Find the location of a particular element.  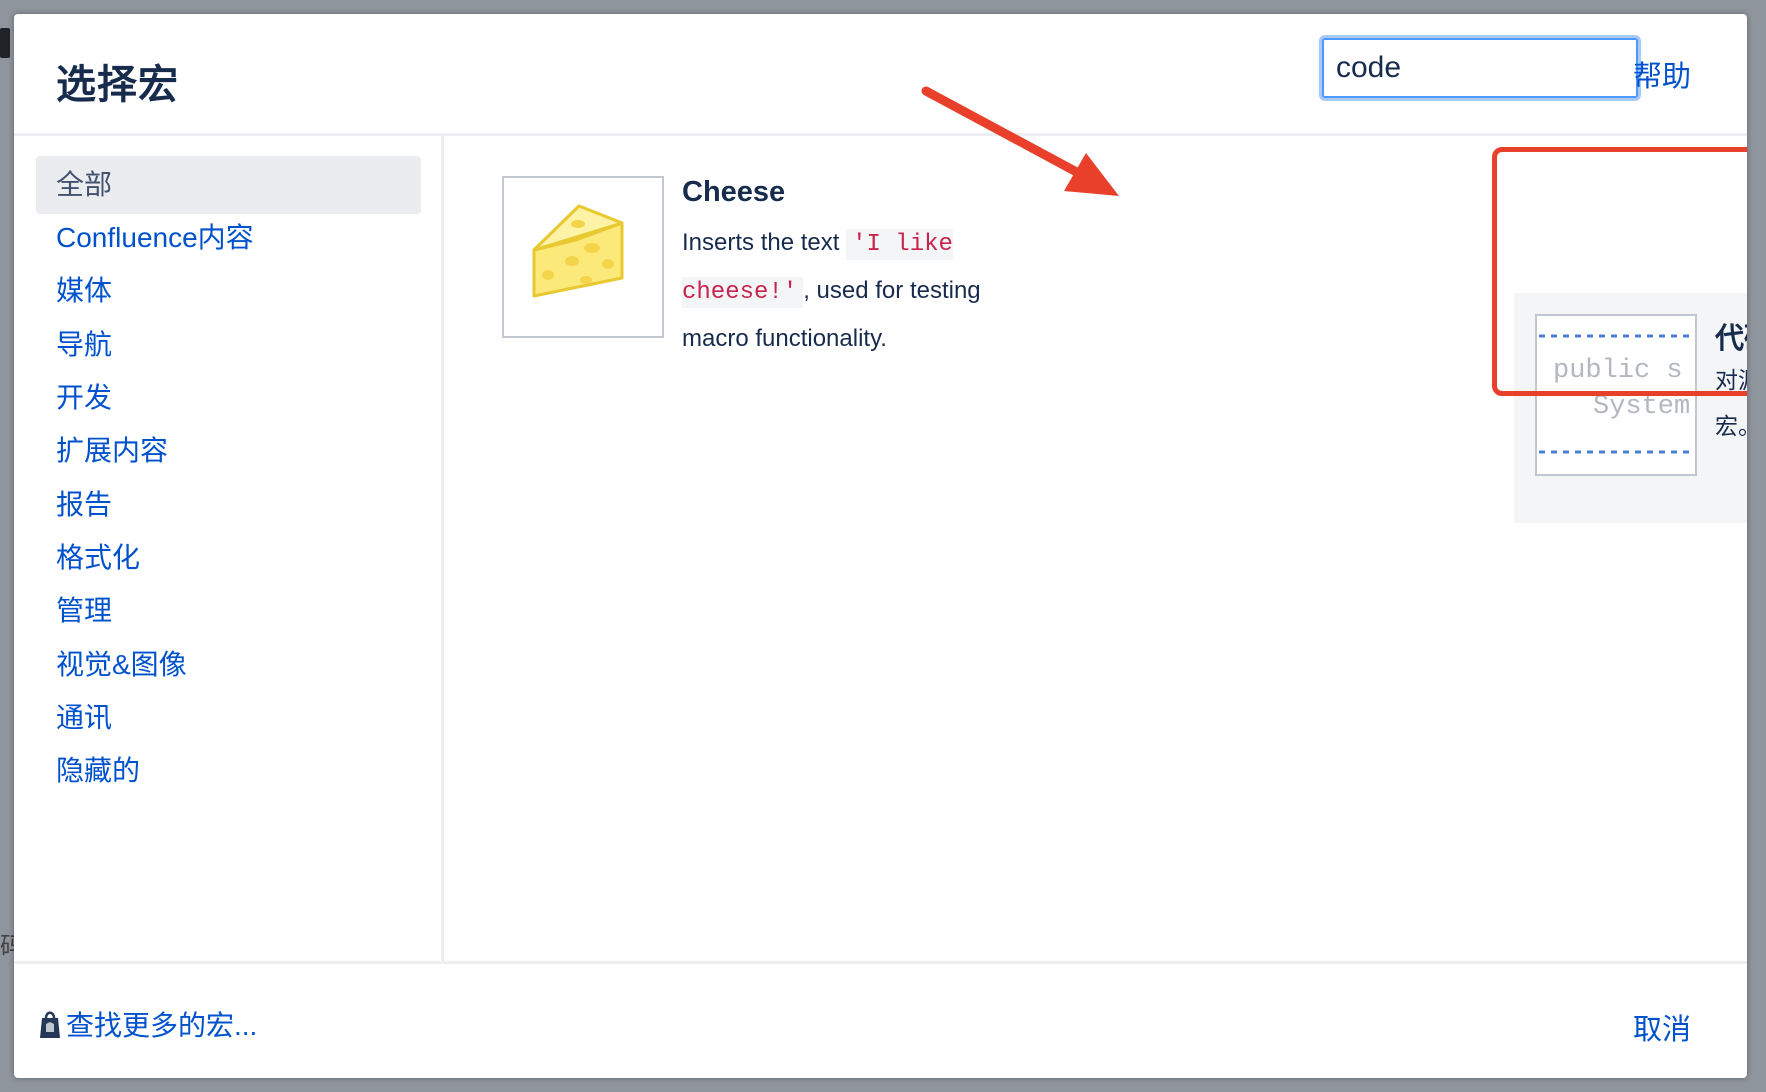

sidebar-item-admin: 管理 is located at coordinates (228, 611).